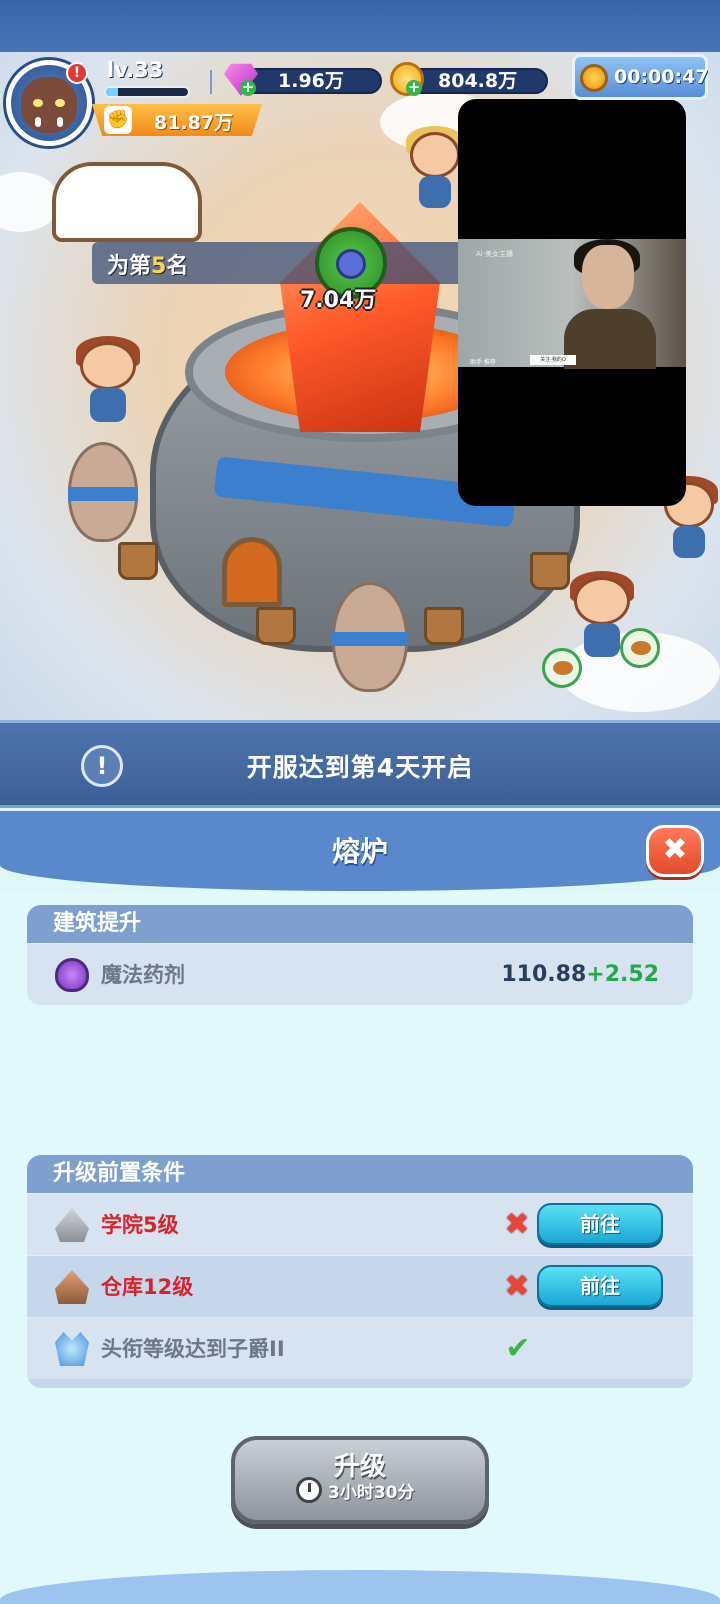 Image resolution: width=720 pixels, height=1604 pixels. I want to click on building-bonus-panel: 建筑提升 魔法药剂 110.88+2.52, so click(360, 955).